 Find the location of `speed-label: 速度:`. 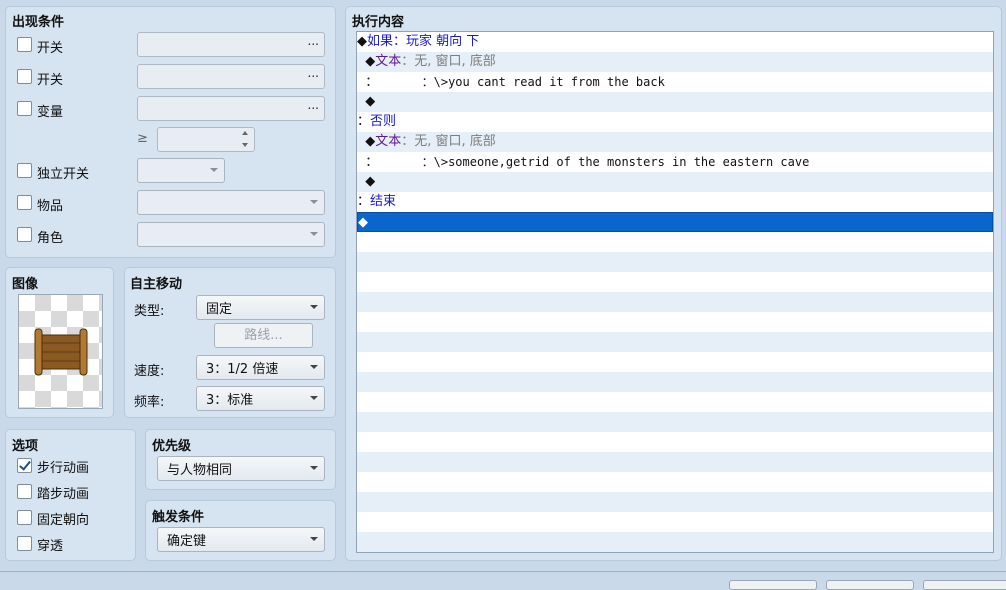

speed-label: 速度: is located at coordinates (149, 371).